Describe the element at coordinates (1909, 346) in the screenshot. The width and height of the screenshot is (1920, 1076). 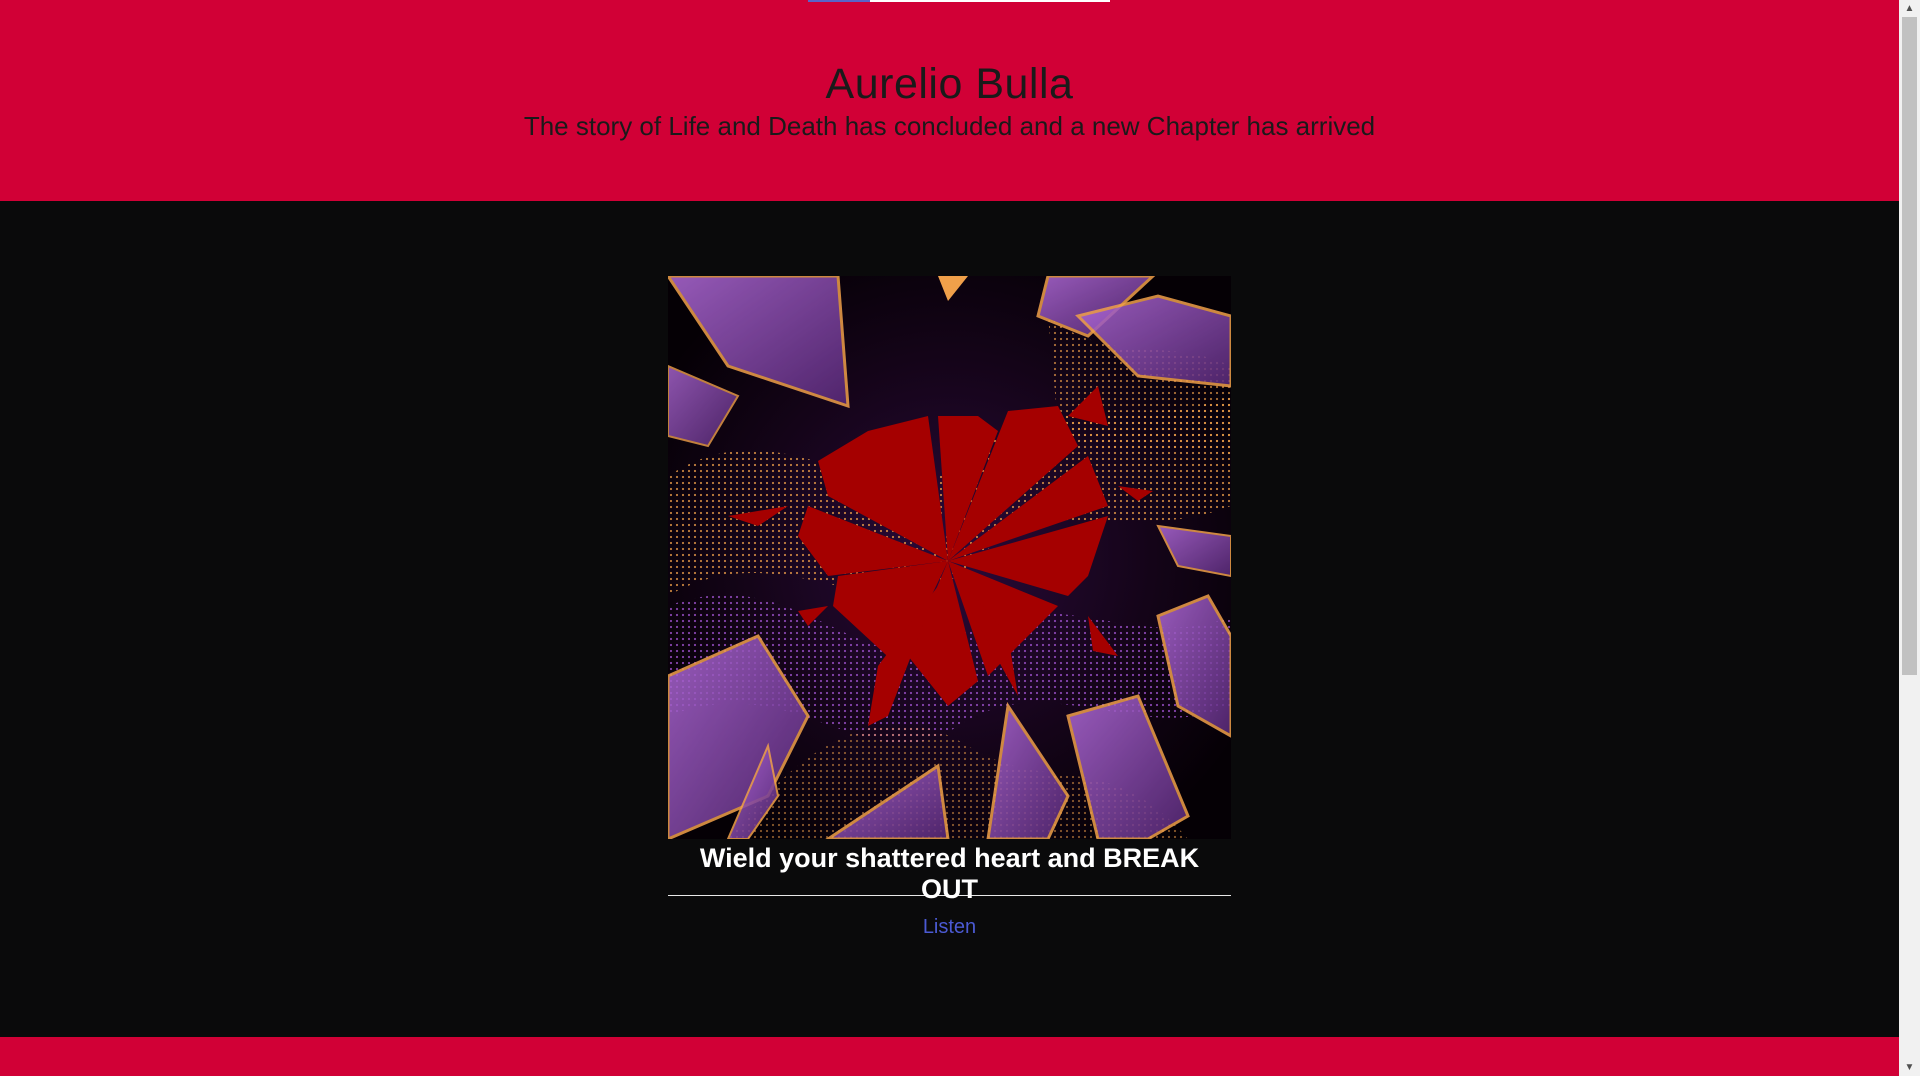
I see `scrollbar-thumb` at that location.